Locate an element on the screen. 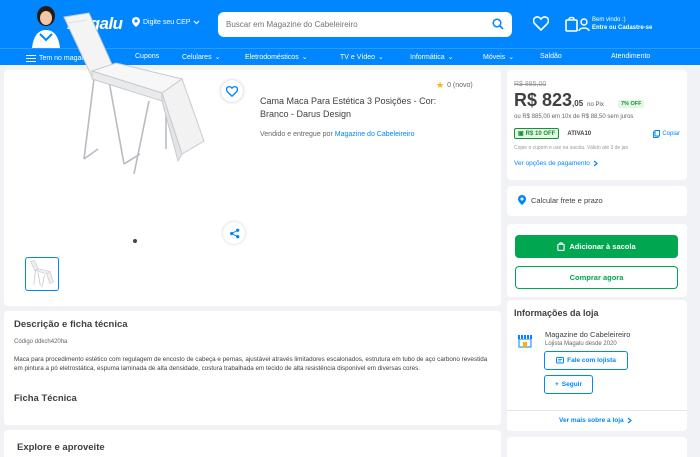 The width and height of the screenshot is (700, 457). nav-item-moveis: Móveis ⌄ is located at coordinates (499, 57).